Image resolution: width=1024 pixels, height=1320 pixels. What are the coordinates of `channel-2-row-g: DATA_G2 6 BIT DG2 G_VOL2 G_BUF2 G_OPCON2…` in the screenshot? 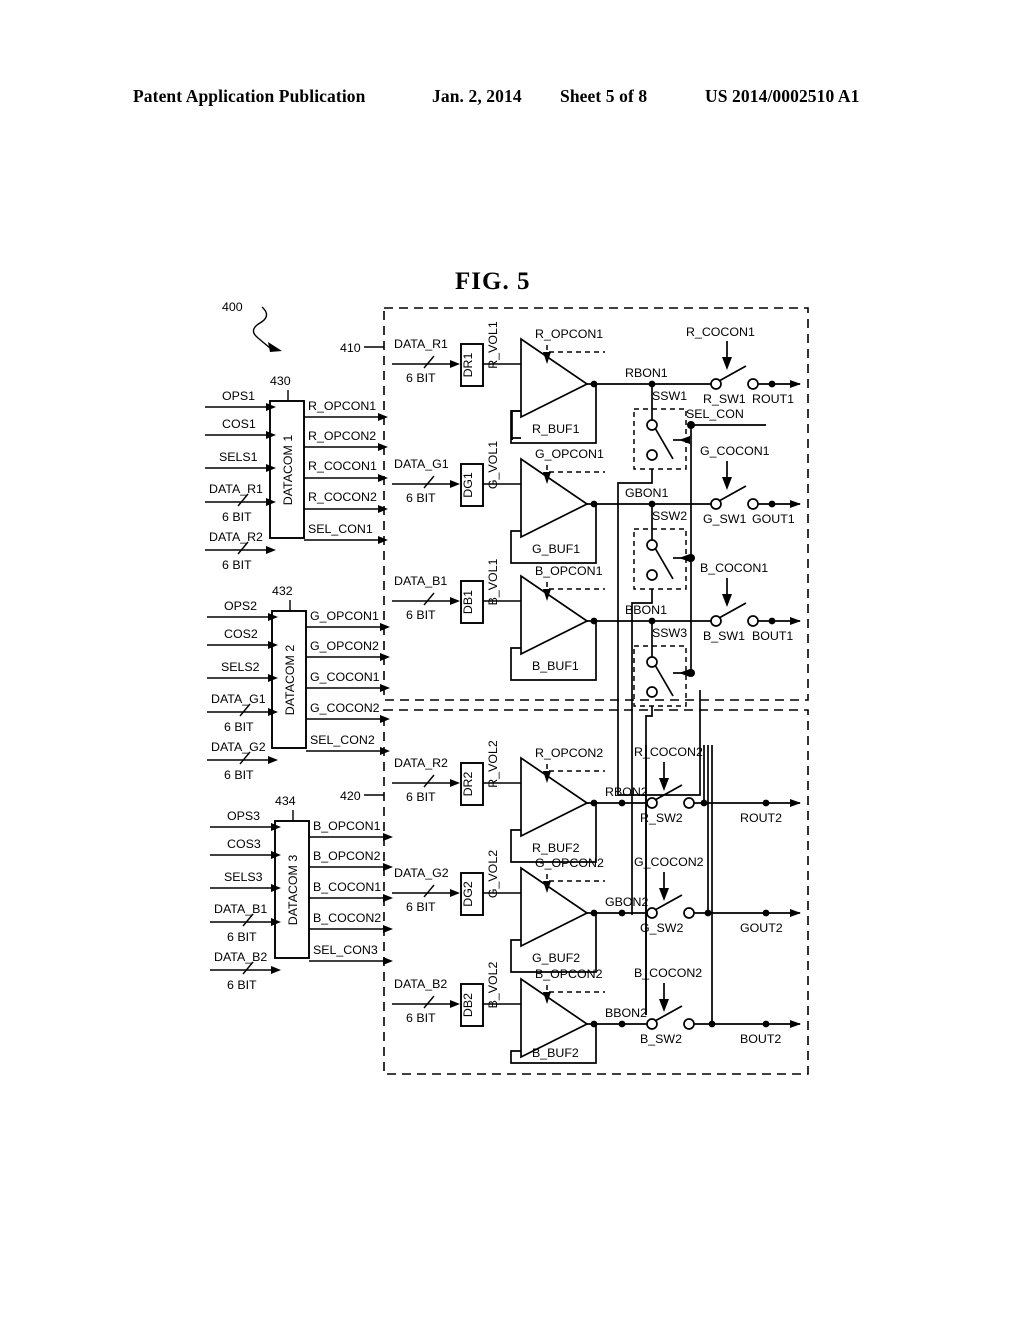 It's located at (596, 911).